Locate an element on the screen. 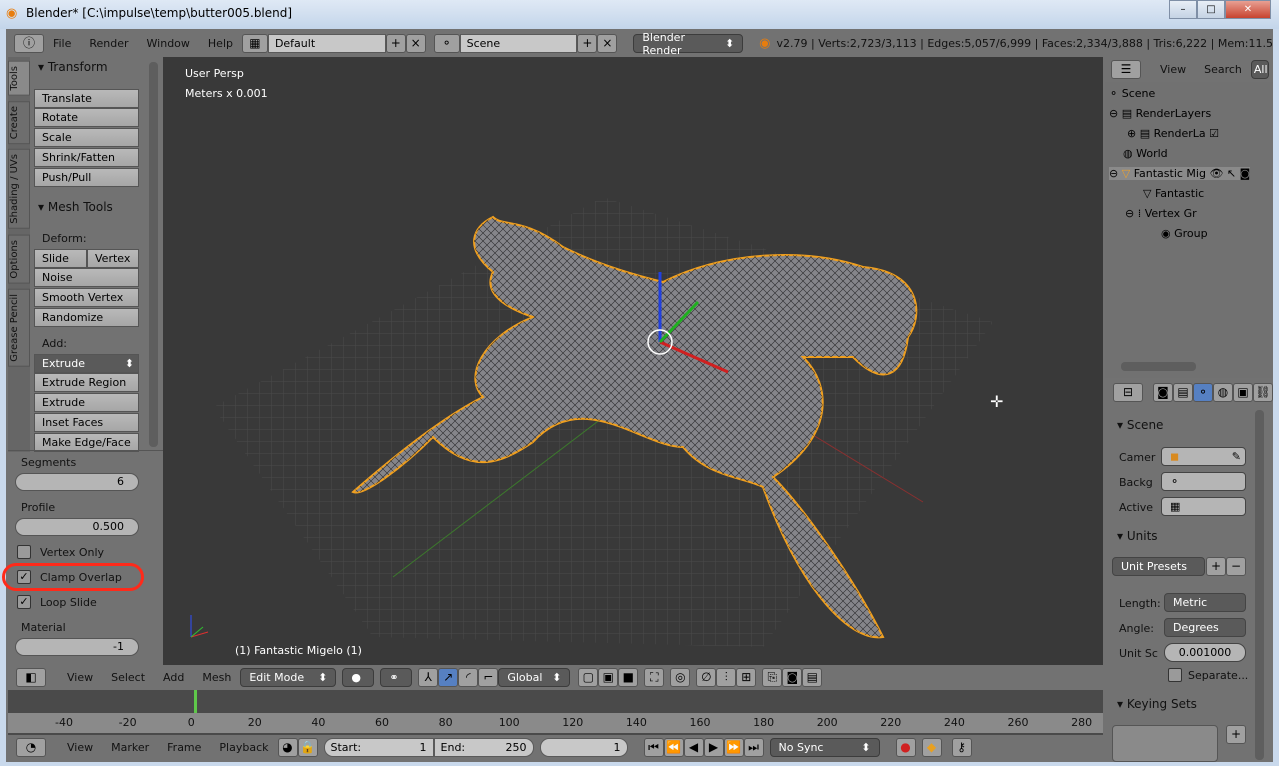 The width and height of the screenshot is (1279, 766). scale-manipulator-icon: ⌐ is located at coordinates (488, 677).